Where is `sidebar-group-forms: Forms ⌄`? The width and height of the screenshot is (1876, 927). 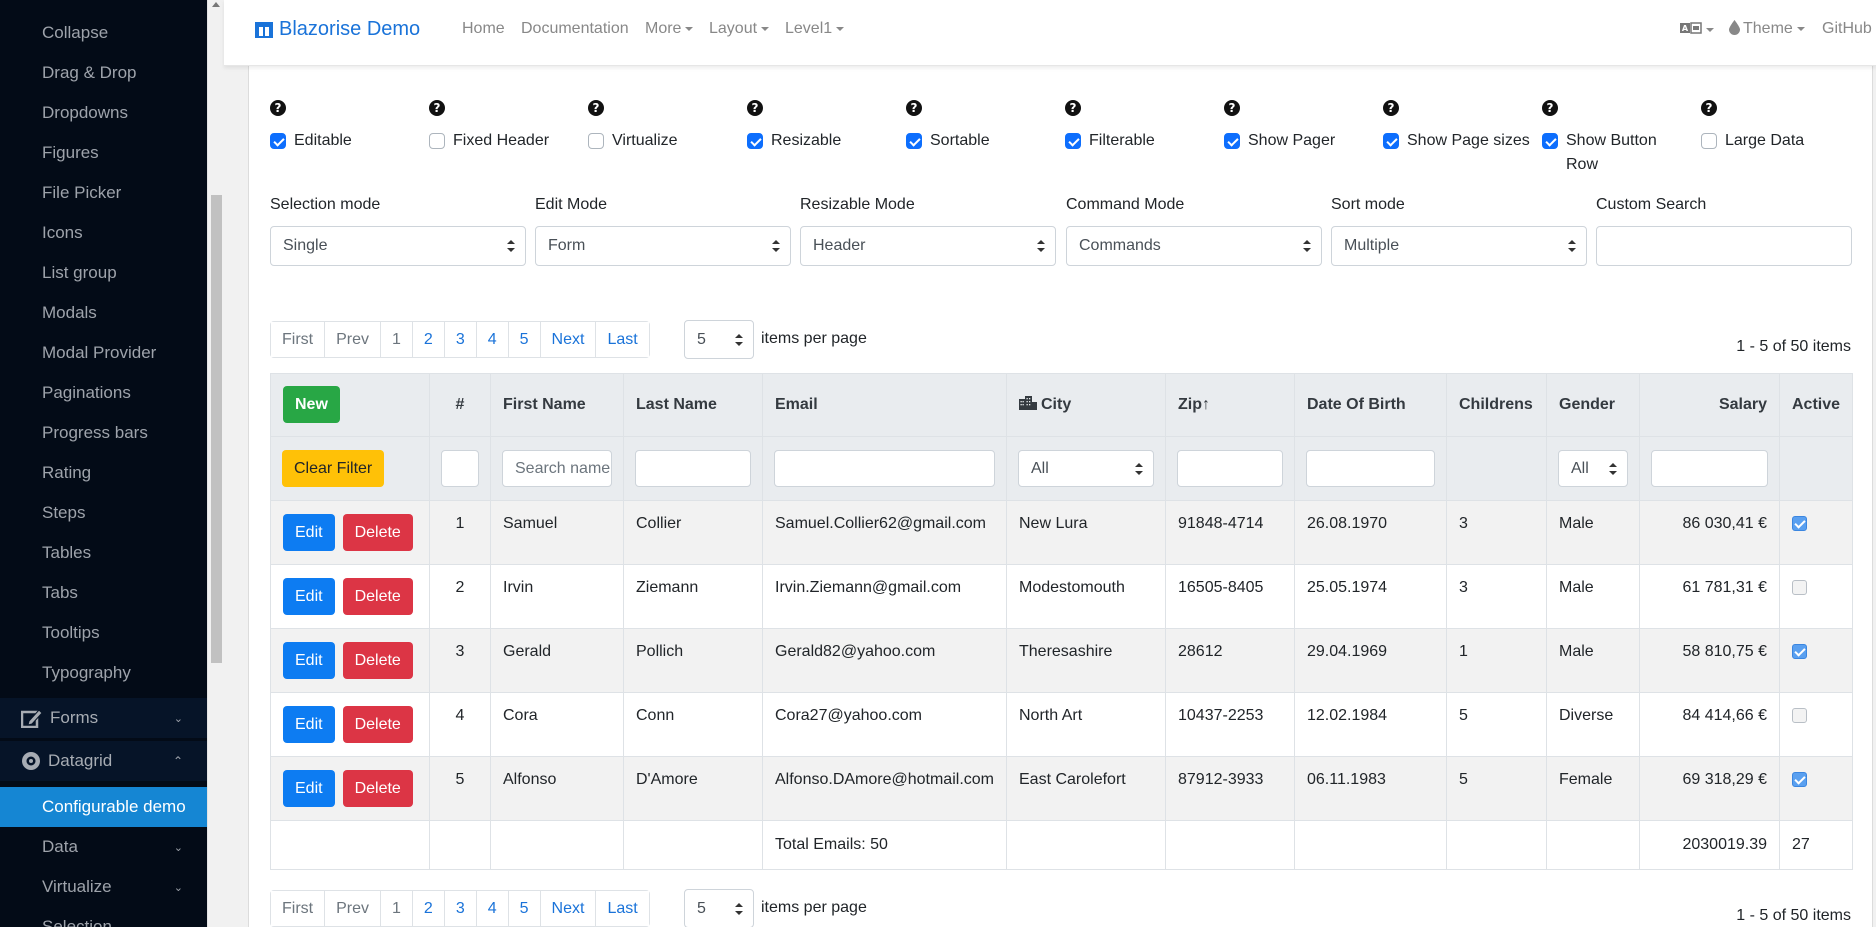
sidebar-group-forms: Forms ⌄ is located at coordinates (103, 718).